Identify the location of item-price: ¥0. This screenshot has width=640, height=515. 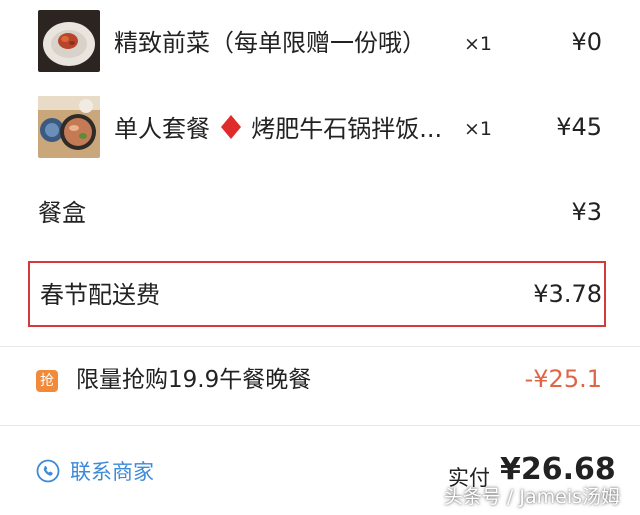
(586, 42).